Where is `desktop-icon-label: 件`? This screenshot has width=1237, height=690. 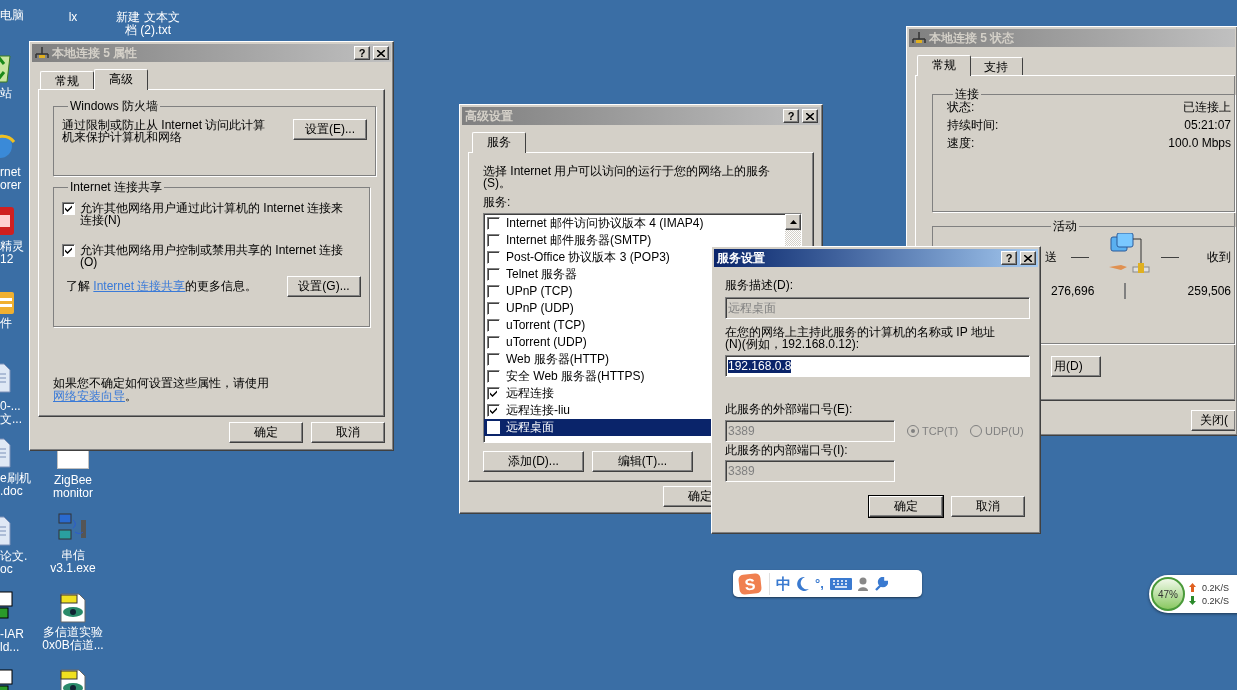
desktop-icon-label: 件 is located at coordinates (6, 323).